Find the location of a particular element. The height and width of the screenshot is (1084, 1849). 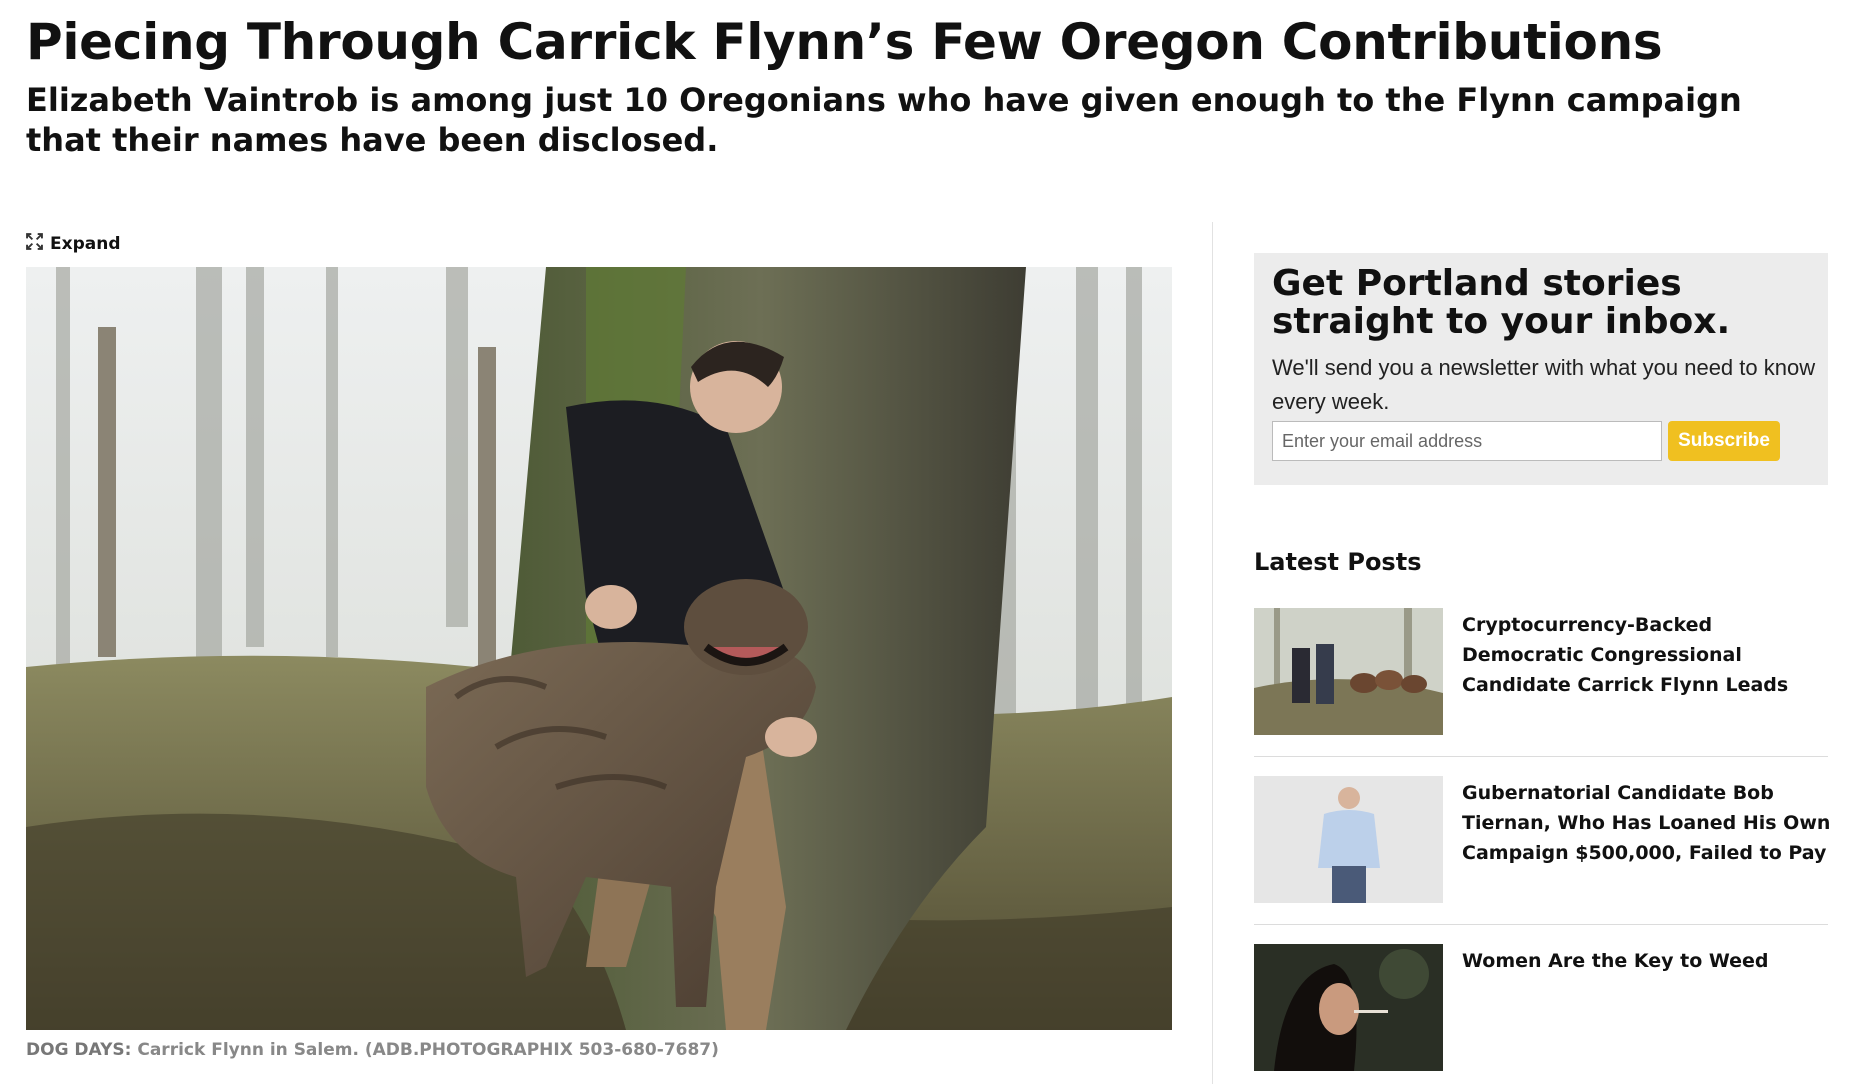

email-input is located at coordinates (1467, 441).